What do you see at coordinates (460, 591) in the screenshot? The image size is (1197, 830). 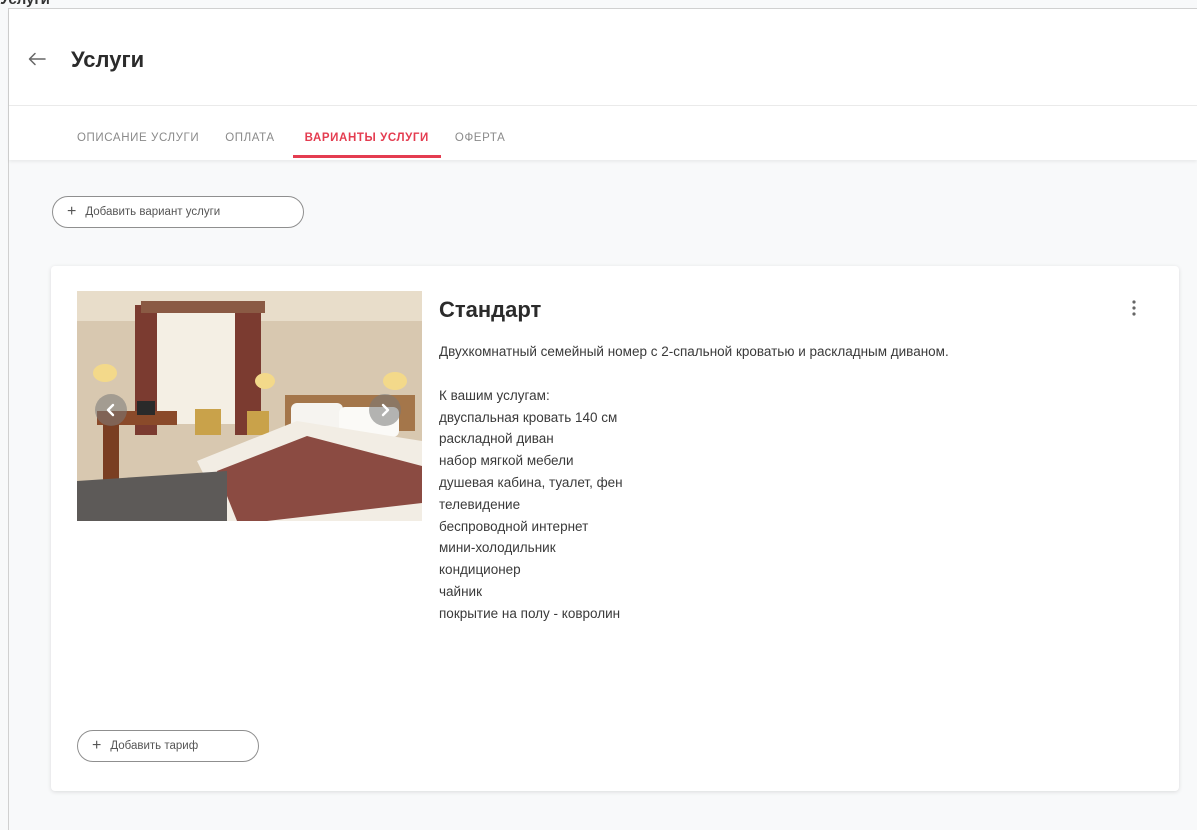 I see `amenity-item: чайник` at bounding box center [460, 591].